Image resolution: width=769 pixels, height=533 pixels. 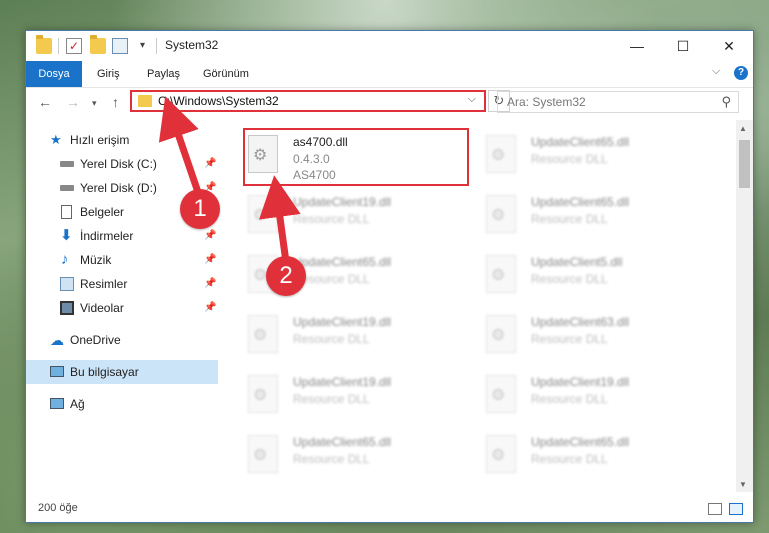 What do you see at coordinates (683, 46) in the screenshot?
I see `maximize-button: ☐` at bounding box center [683, 46].